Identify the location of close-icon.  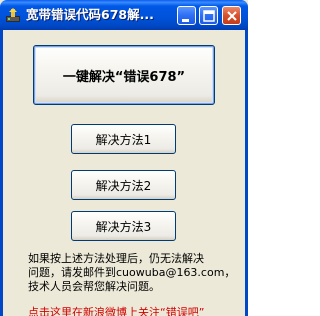
(232, 16).